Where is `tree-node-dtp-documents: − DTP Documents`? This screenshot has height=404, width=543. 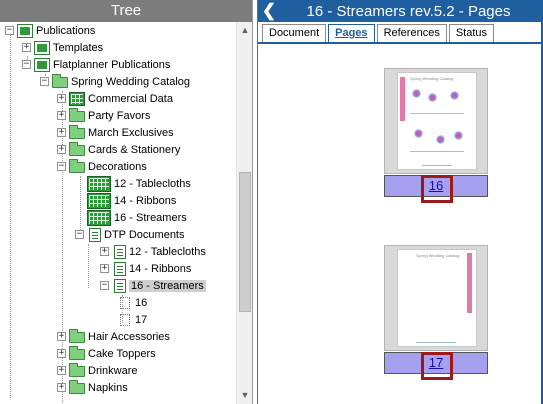
tree-node-dtp-documents: − DTP Documents is located at coordinates (130, 234).